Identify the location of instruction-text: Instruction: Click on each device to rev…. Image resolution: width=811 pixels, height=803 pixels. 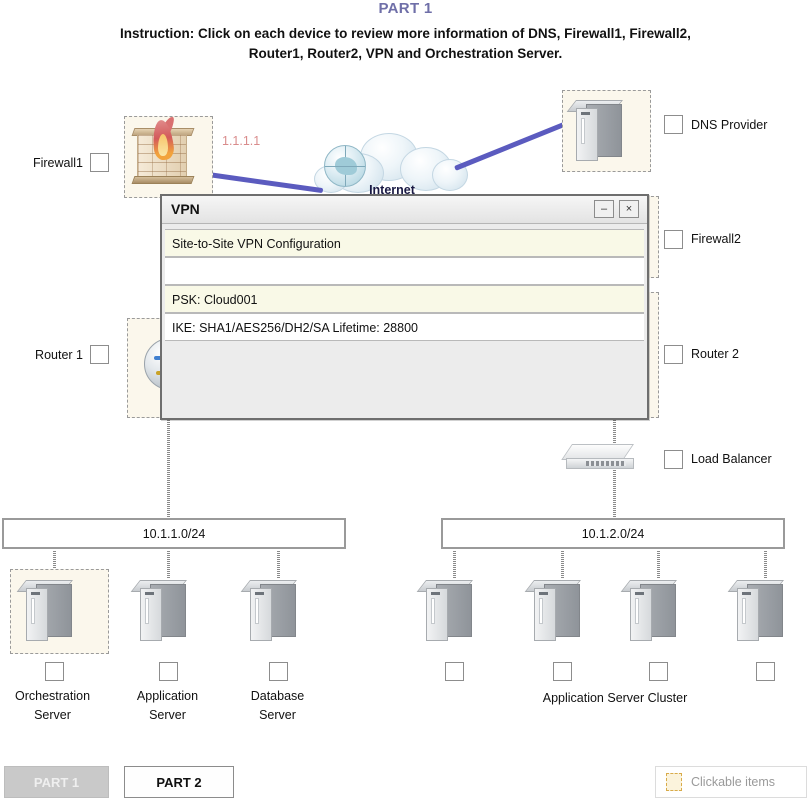
(405, 44).